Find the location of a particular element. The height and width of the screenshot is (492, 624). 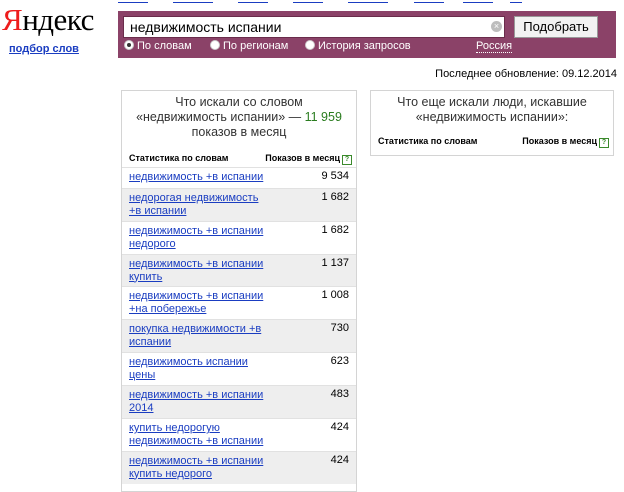

wordstat-link: подбор слов is located at coordinates (44, 49).